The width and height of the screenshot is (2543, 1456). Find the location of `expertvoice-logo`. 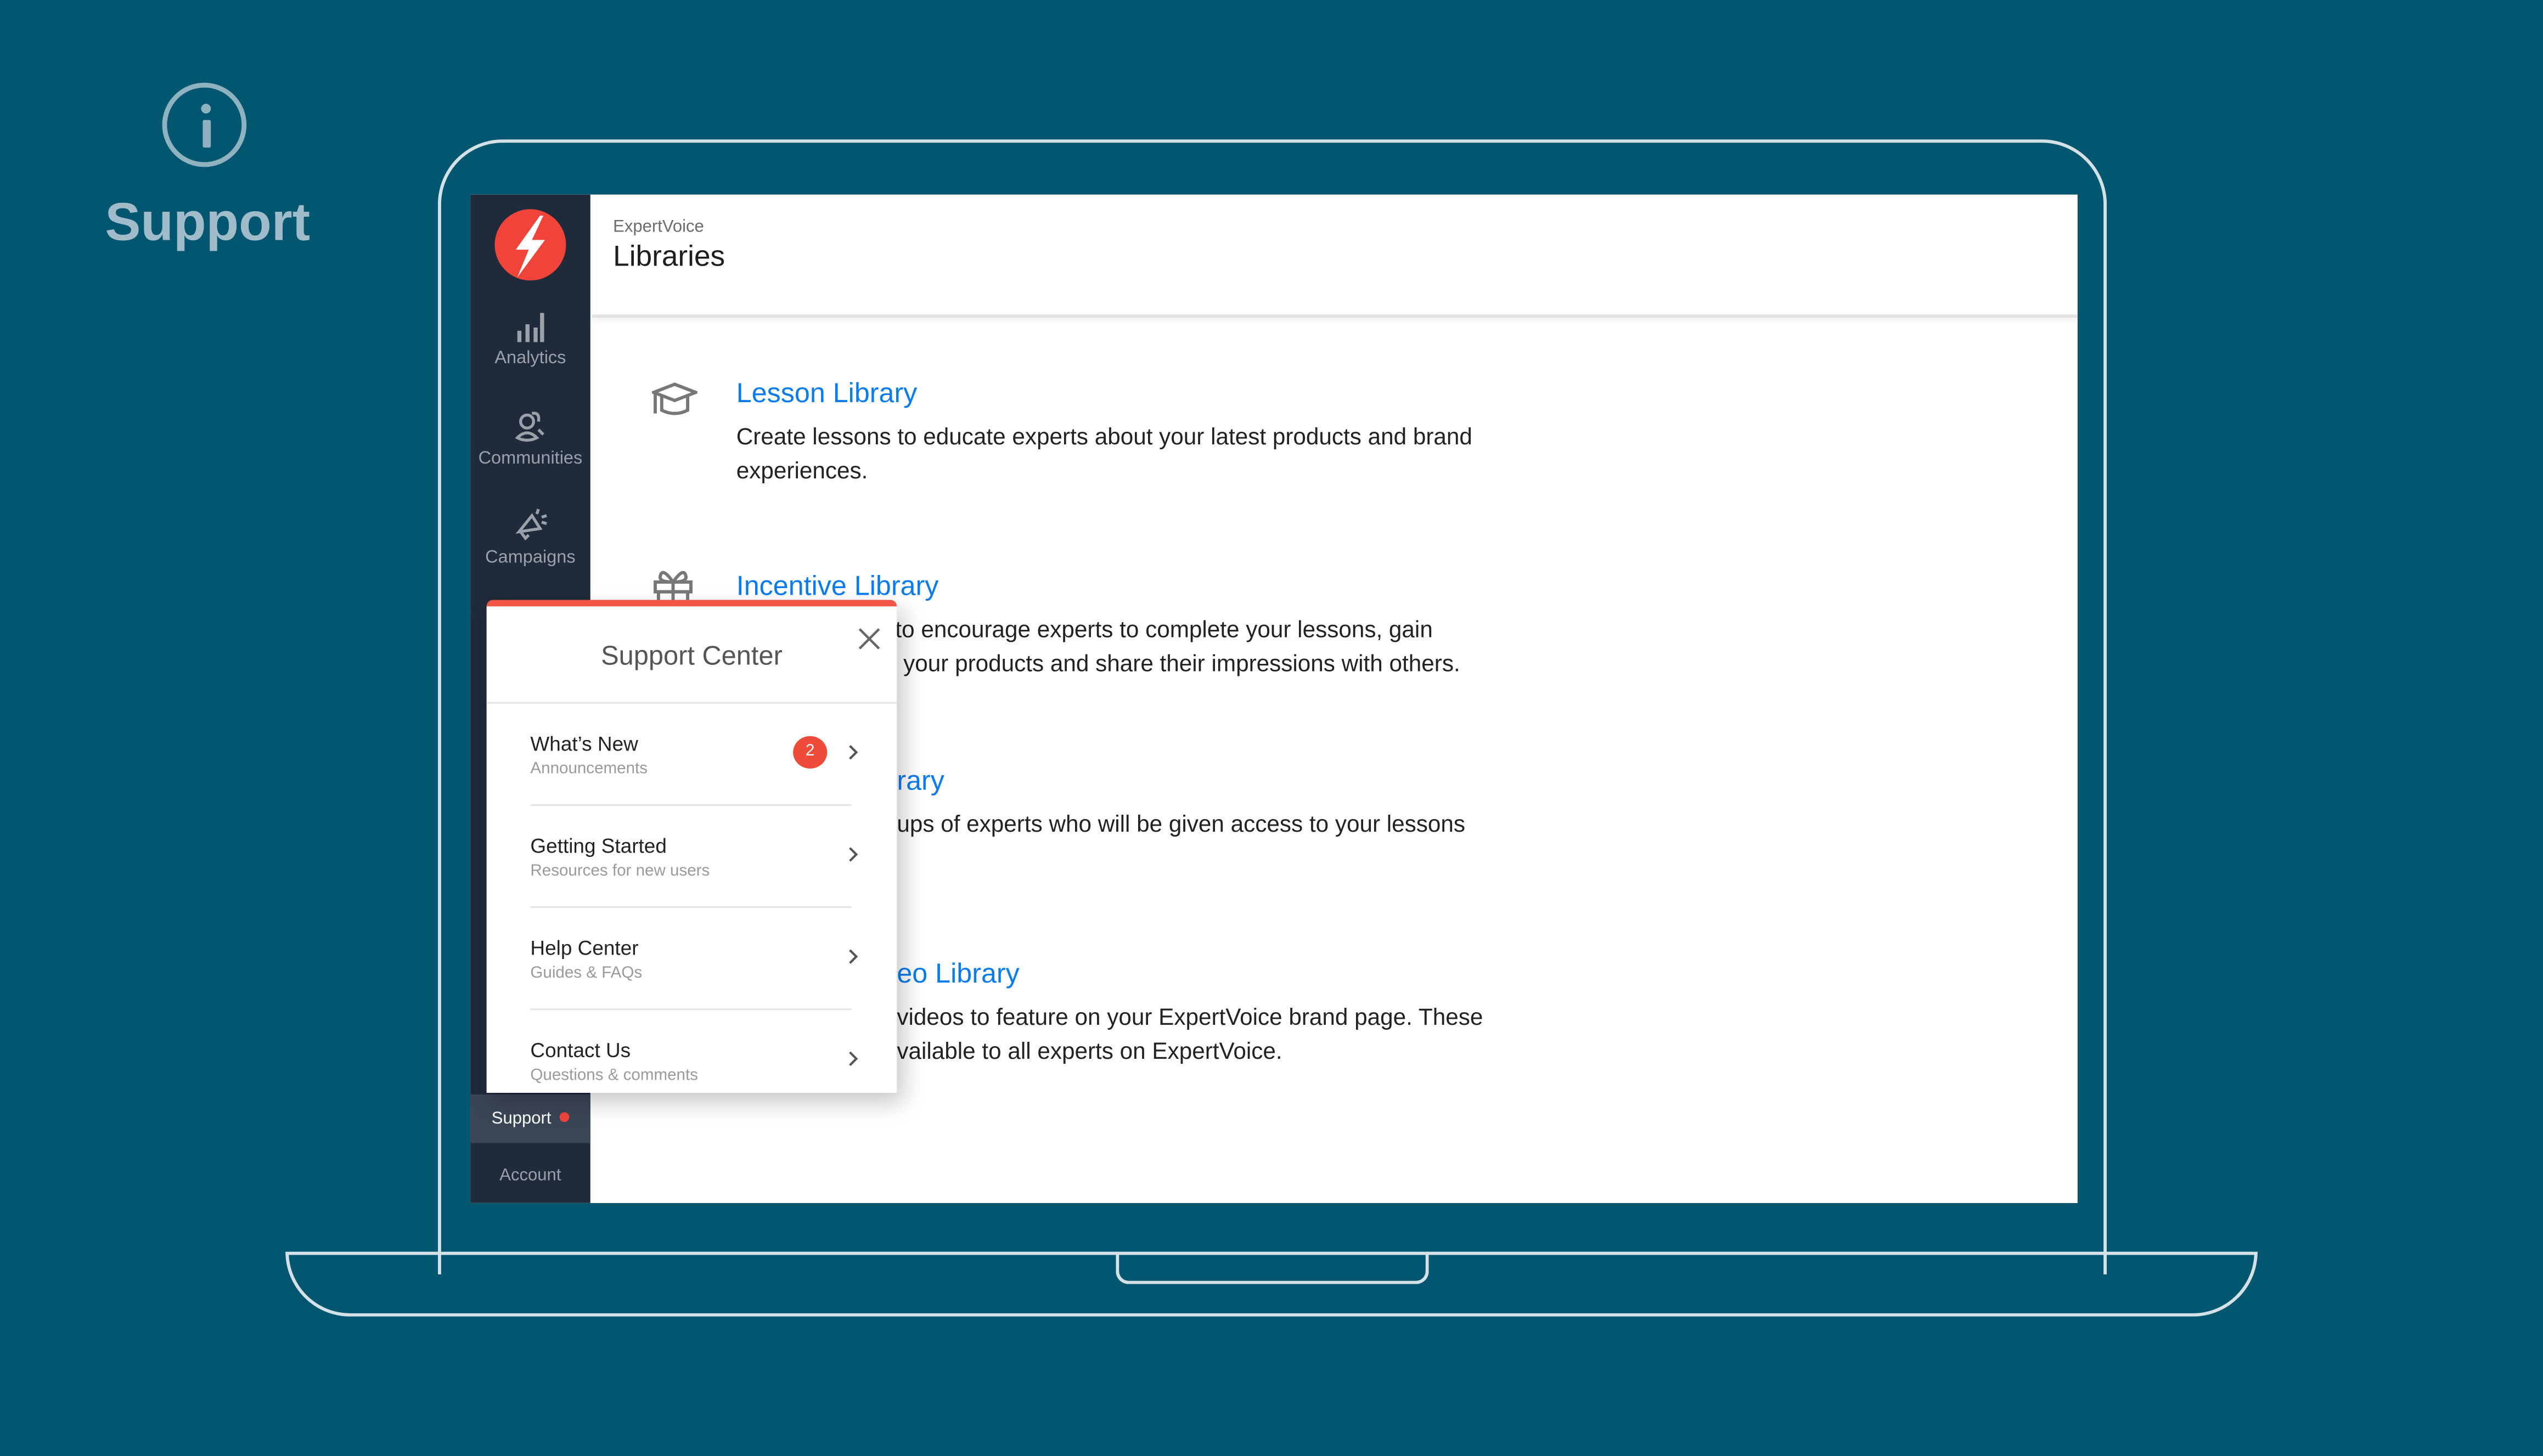

expertvoice-logo is located at coordinates (530, 245).